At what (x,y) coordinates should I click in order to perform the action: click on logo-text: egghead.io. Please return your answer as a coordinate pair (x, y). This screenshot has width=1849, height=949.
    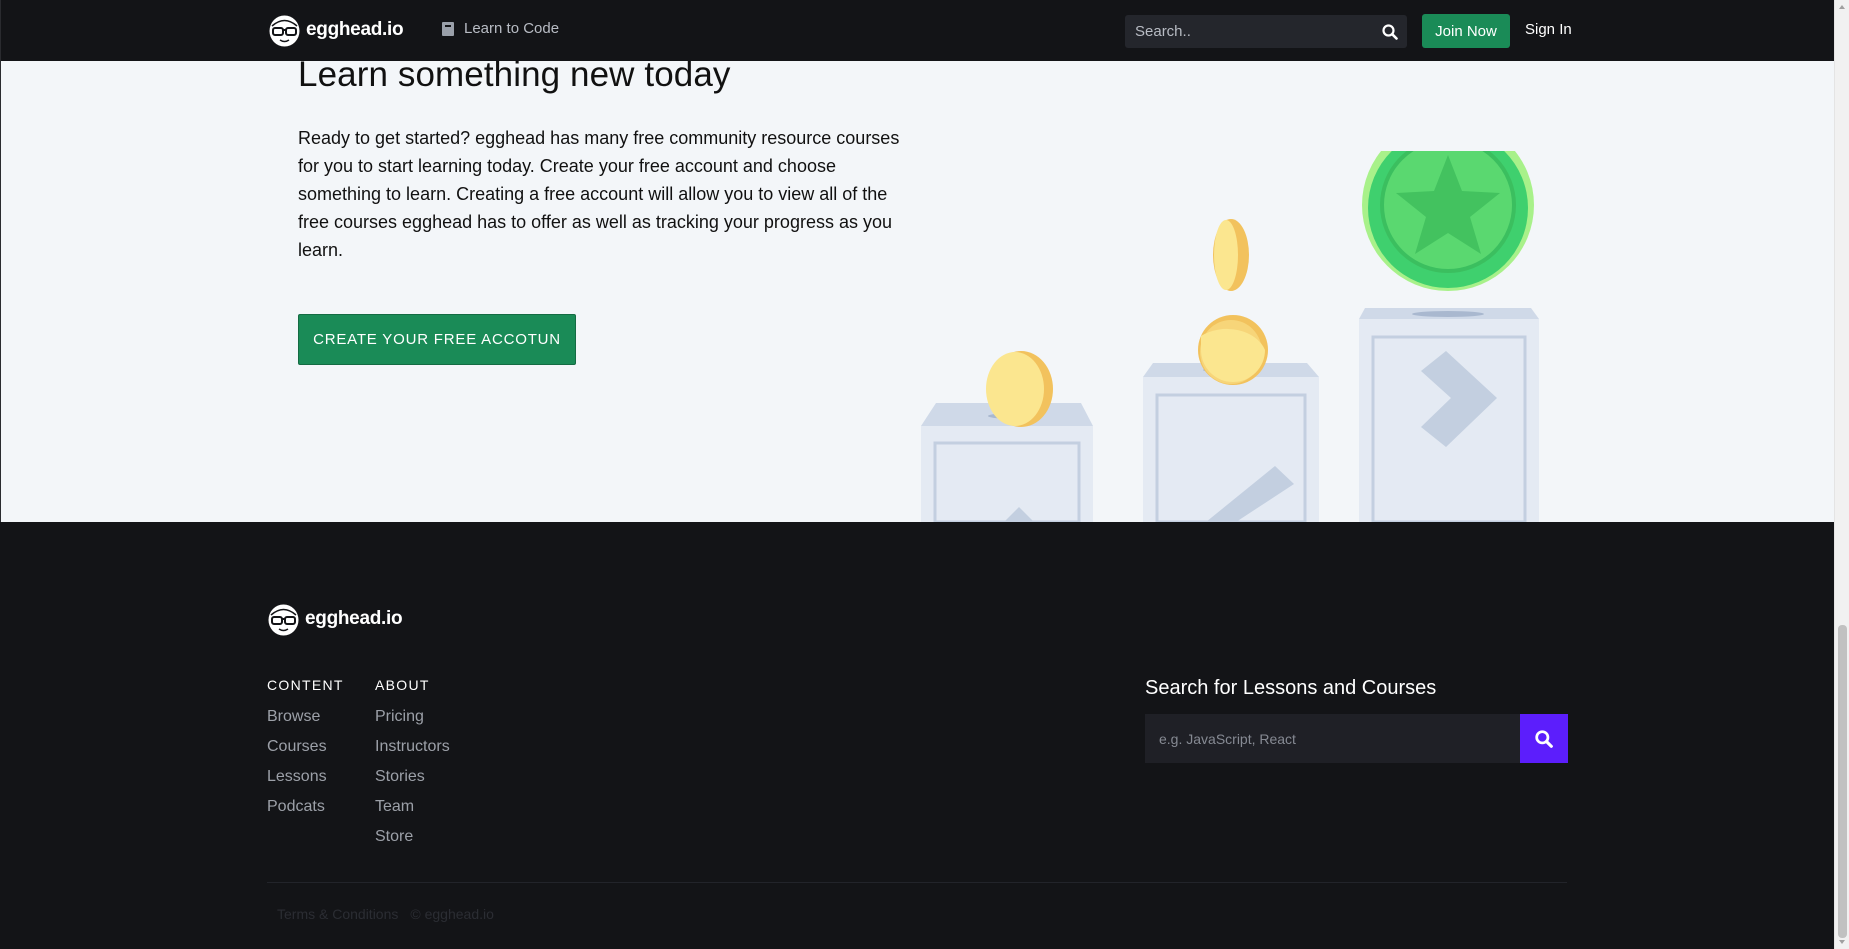
    Looking at the image, I should click on (355, 29).